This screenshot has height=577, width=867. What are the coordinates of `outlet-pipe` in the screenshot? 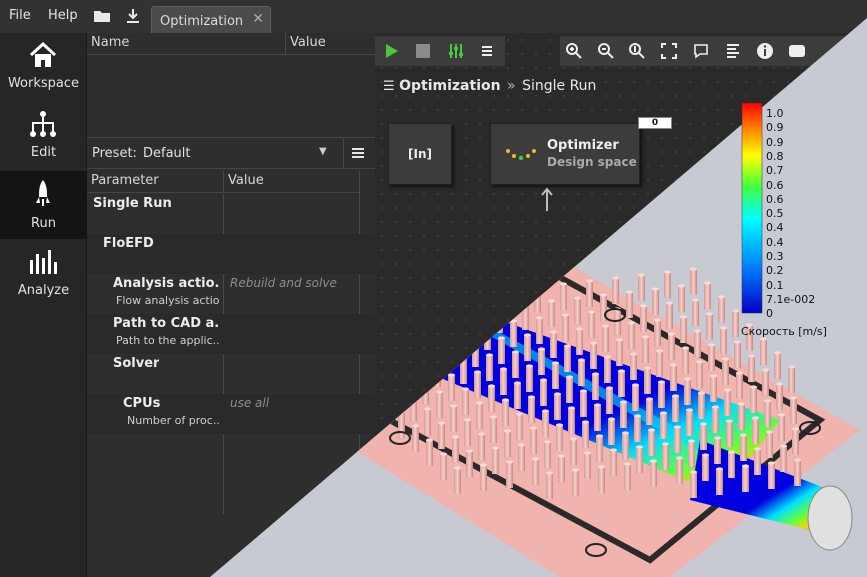 It's located at (830, 518).